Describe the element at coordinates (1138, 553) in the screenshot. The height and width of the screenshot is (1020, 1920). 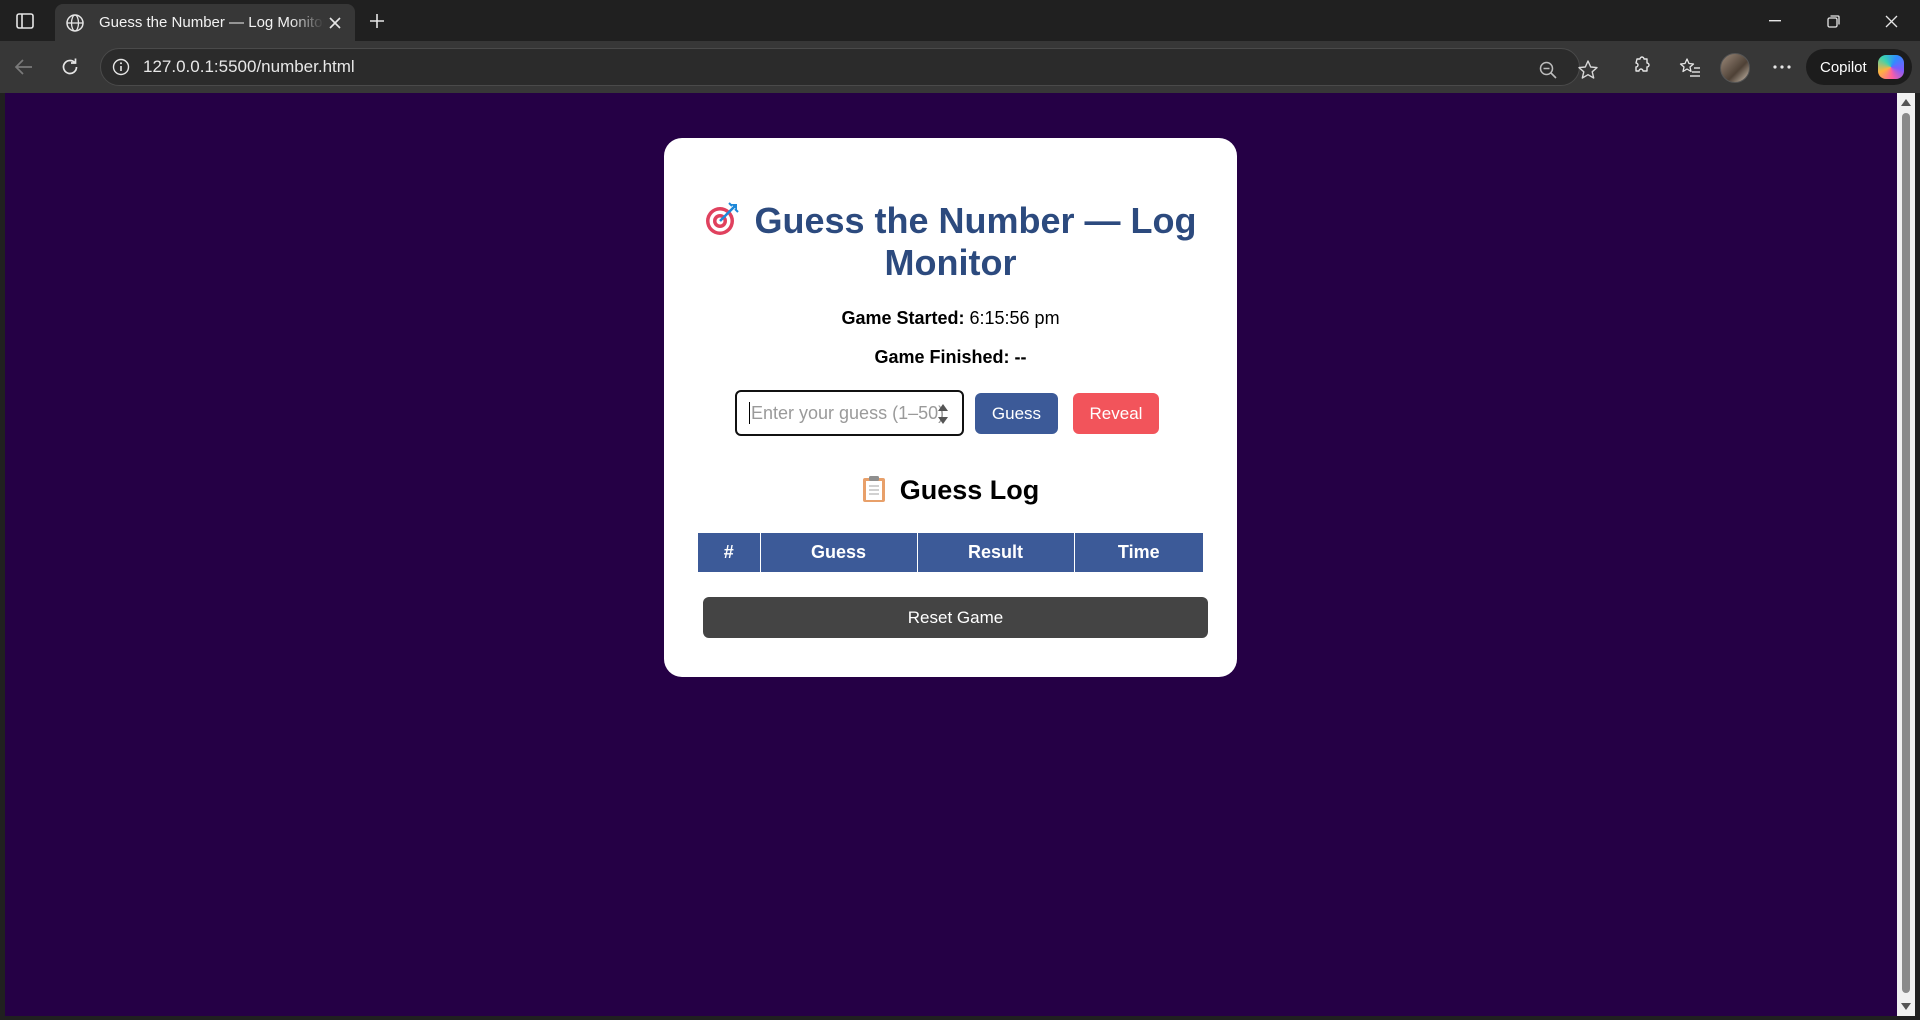
I see `column-header-time: Time` at that location.